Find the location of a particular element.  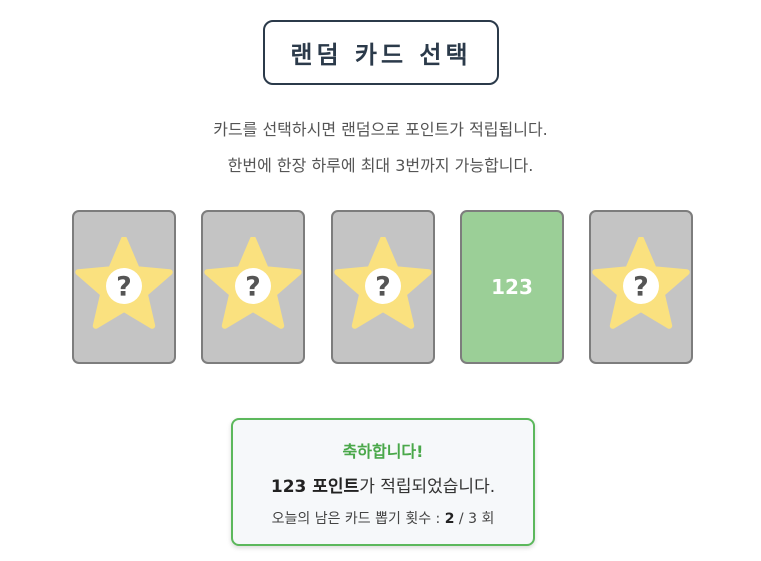

points-message: 123 포인트가 적립되었습니다. is located at coordinates (383, 484).